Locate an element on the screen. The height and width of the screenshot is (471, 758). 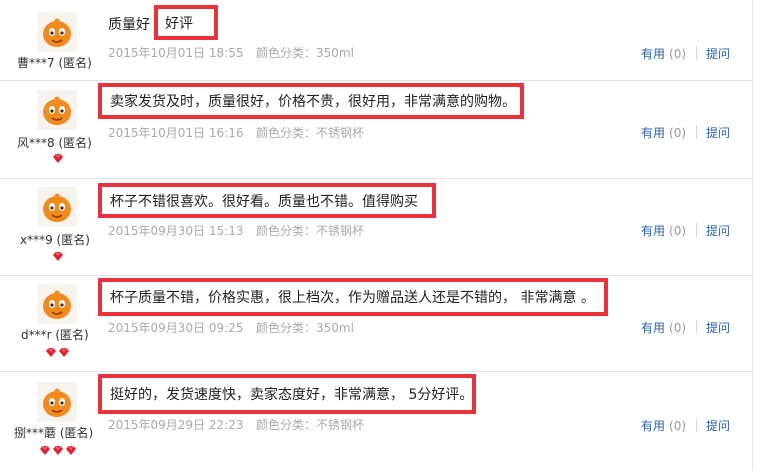
review-meta: 2015年09月30日 09:25 颜色分类：350ml is located at coordinates (231, 327).